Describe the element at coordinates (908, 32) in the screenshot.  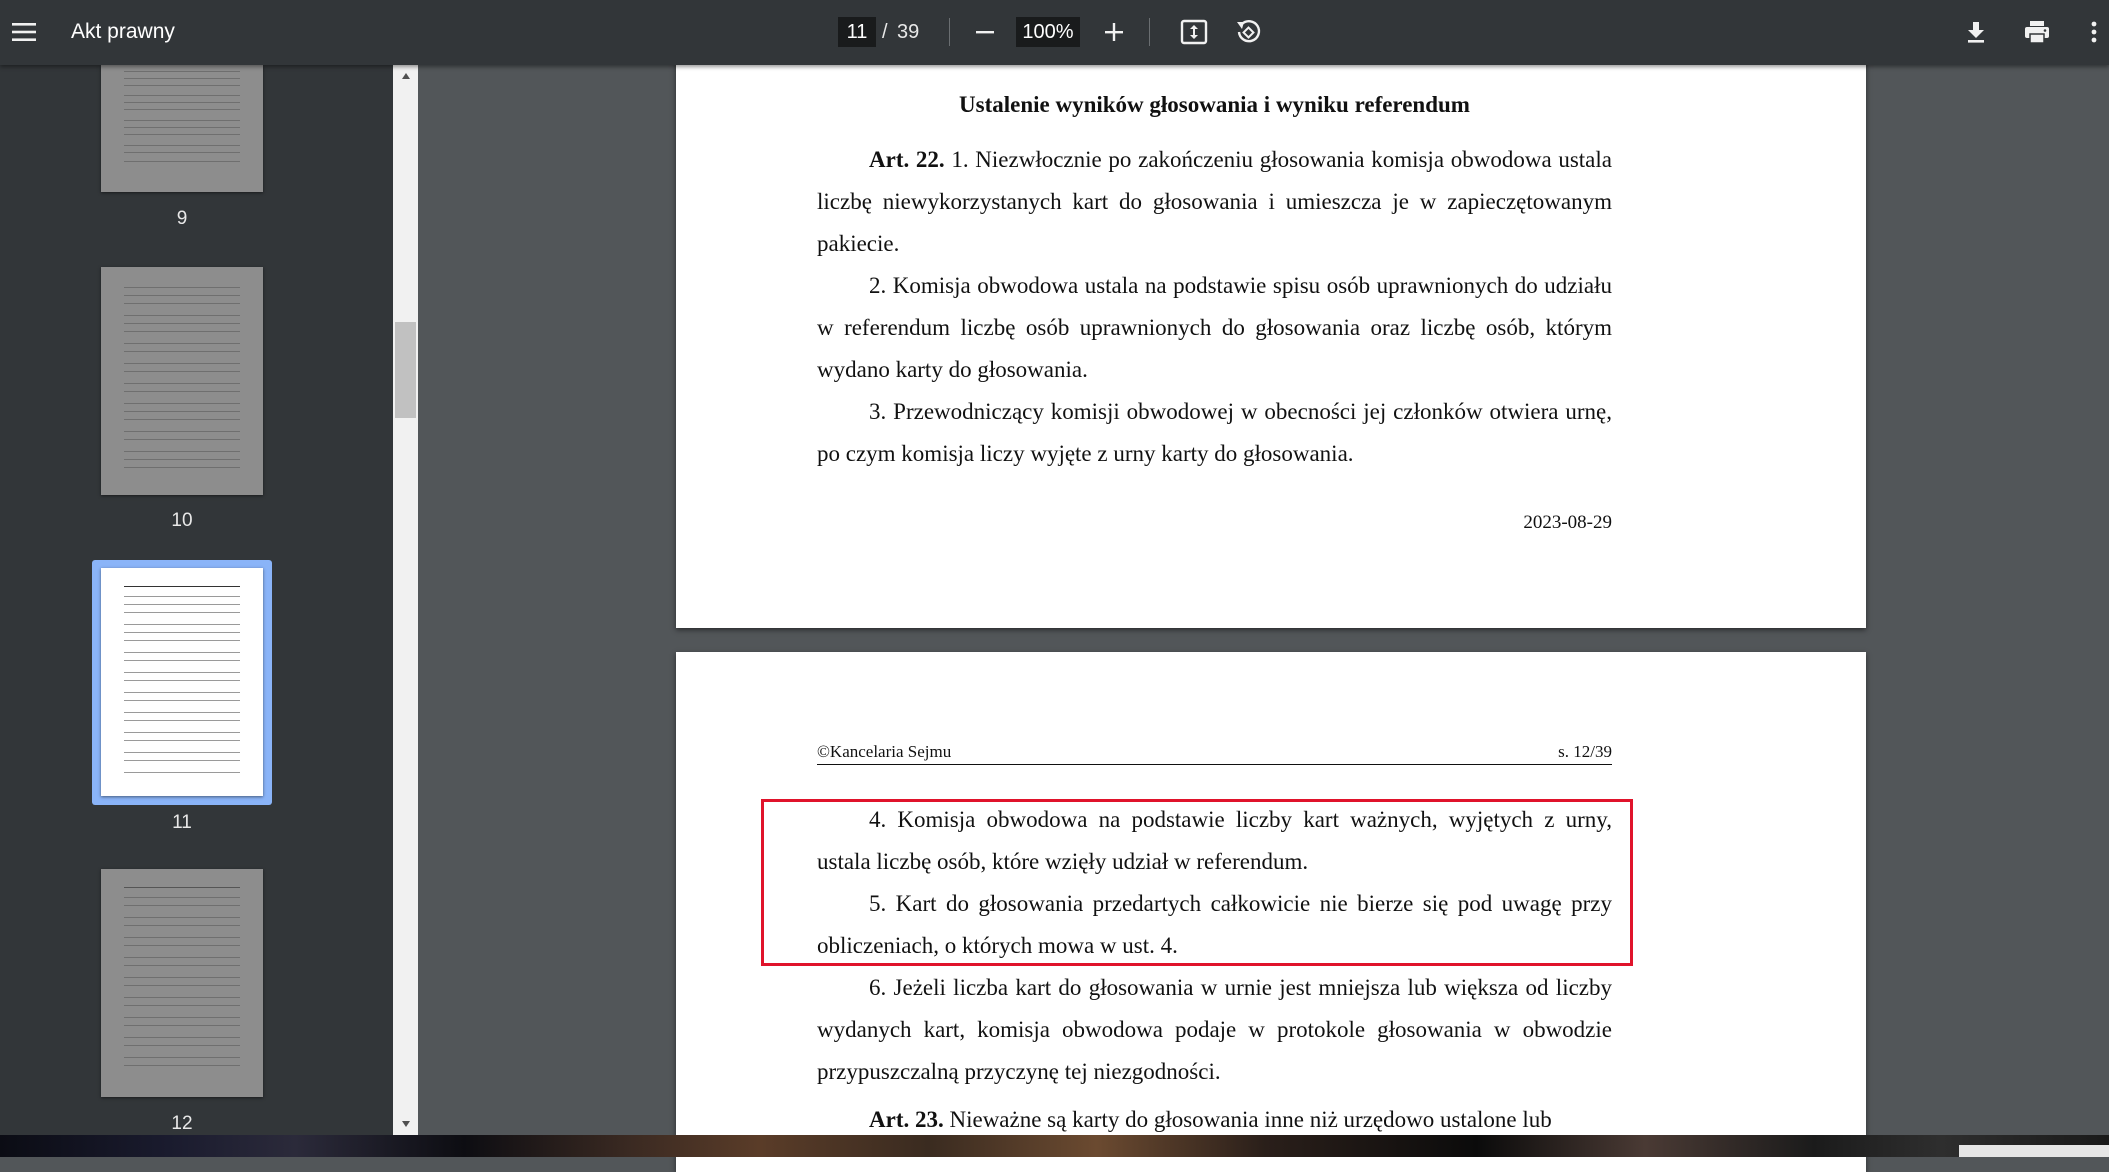
I see `total-pages: 39` at that location.